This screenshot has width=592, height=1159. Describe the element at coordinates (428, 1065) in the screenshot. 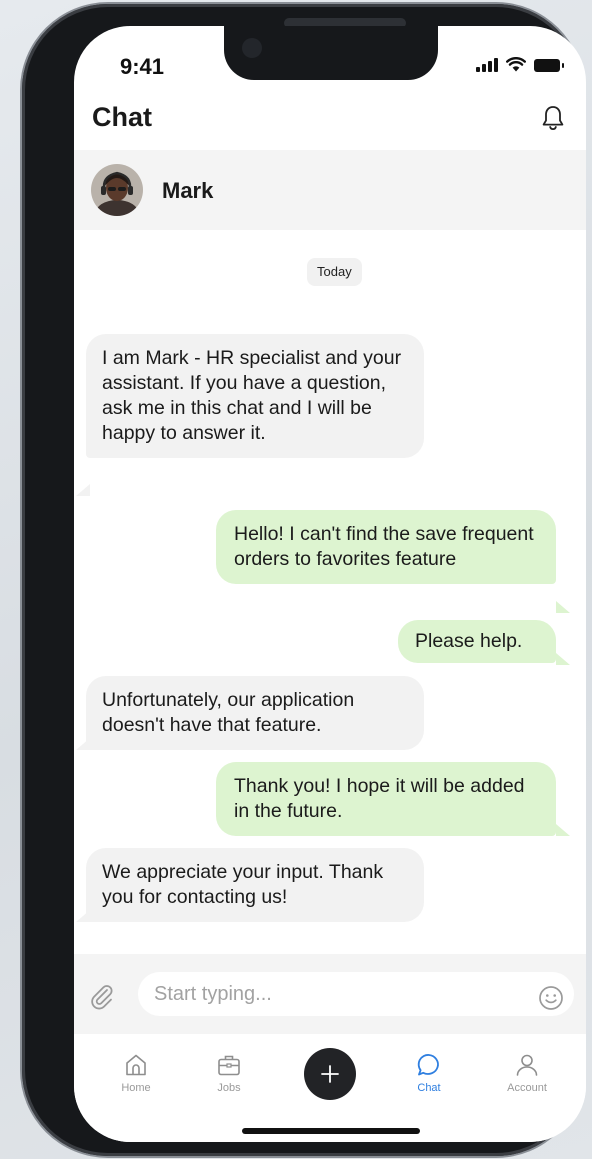

I see `chat-bubble-icon` at that location.